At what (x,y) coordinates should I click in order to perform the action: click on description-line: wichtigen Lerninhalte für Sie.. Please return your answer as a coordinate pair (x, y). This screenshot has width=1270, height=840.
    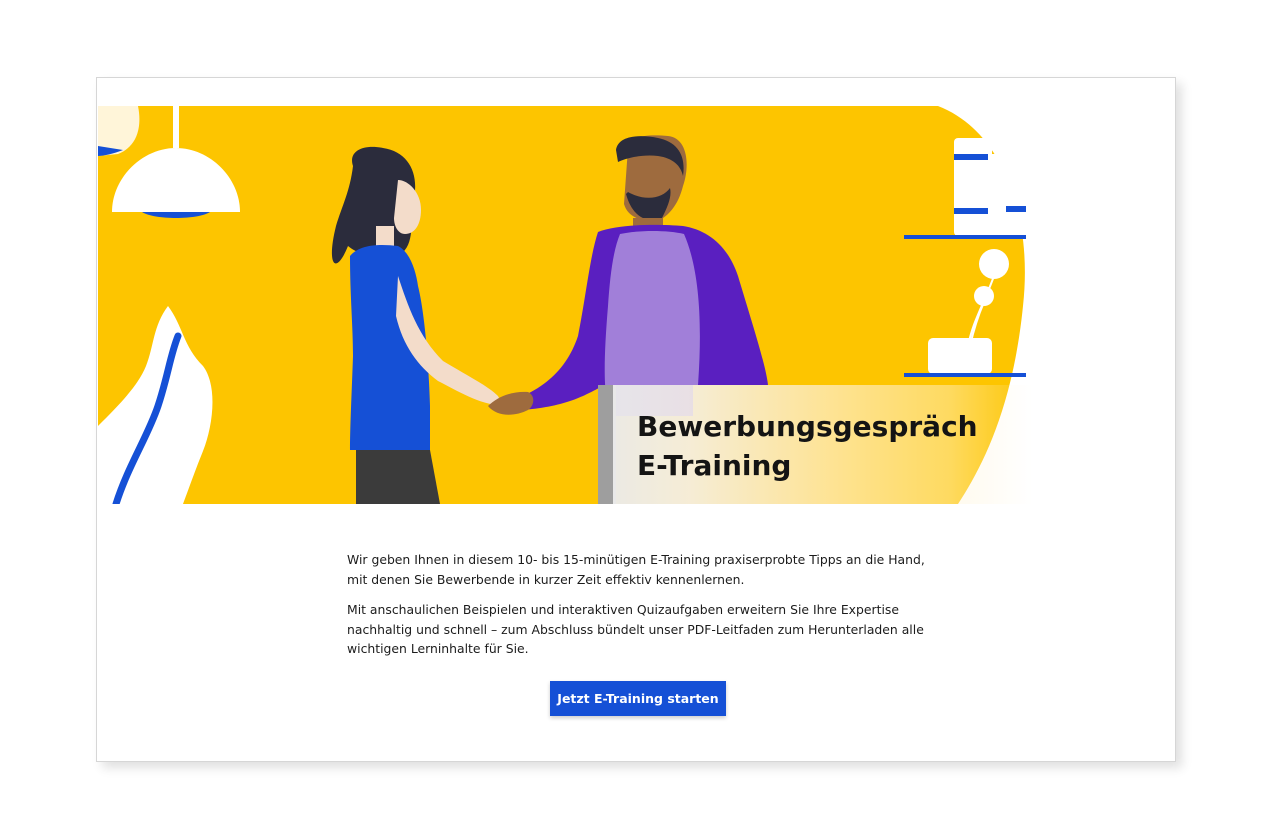
    Looking at the image, I should click on (438, 648).